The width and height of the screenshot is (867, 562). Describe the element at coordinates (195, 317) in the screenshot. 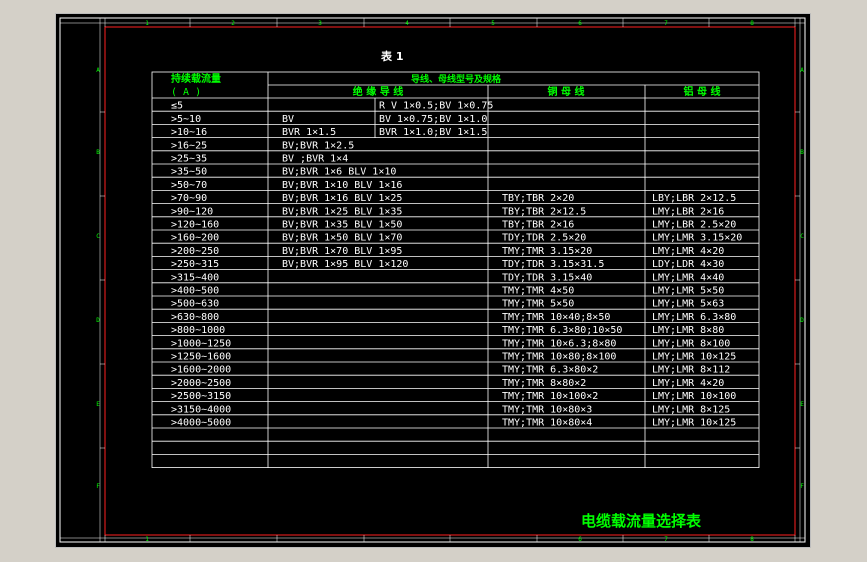

I see `cell-current: >630~800` at that location.